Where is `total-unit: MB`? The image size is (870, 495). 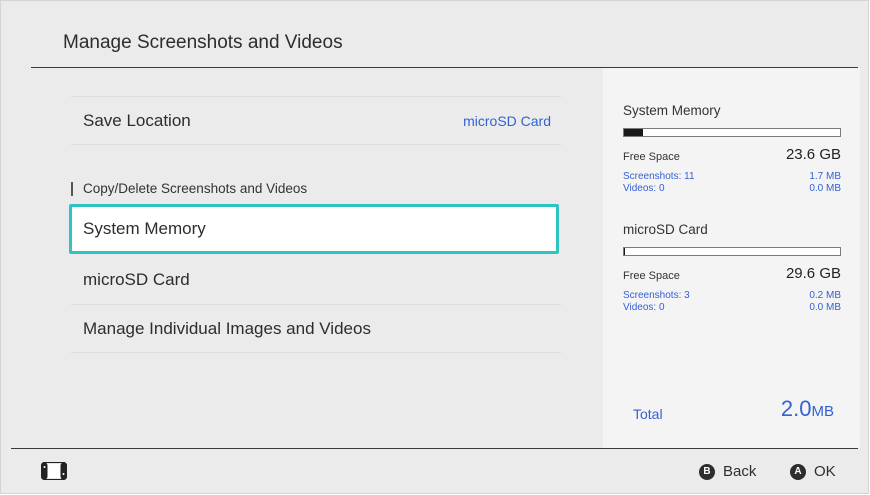 total-unit: MB is located at coordinates (823, 411).